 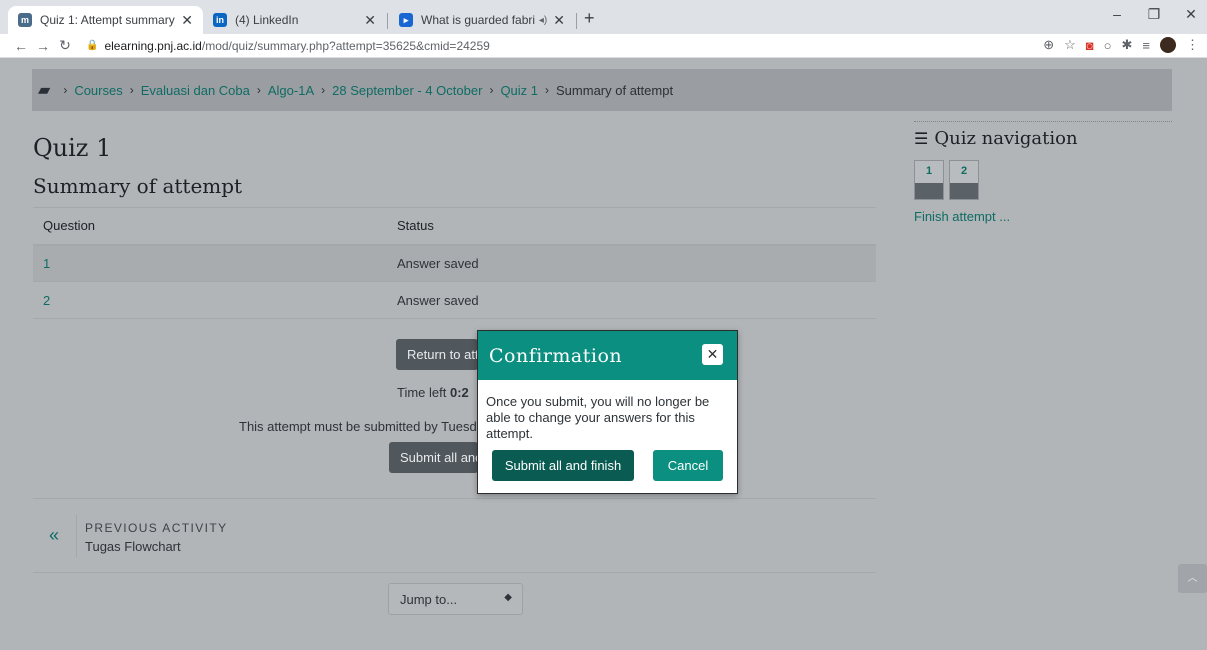 I want to click on tab-title: Quiz 1: Attempt summary, so click(x=107, y=20).